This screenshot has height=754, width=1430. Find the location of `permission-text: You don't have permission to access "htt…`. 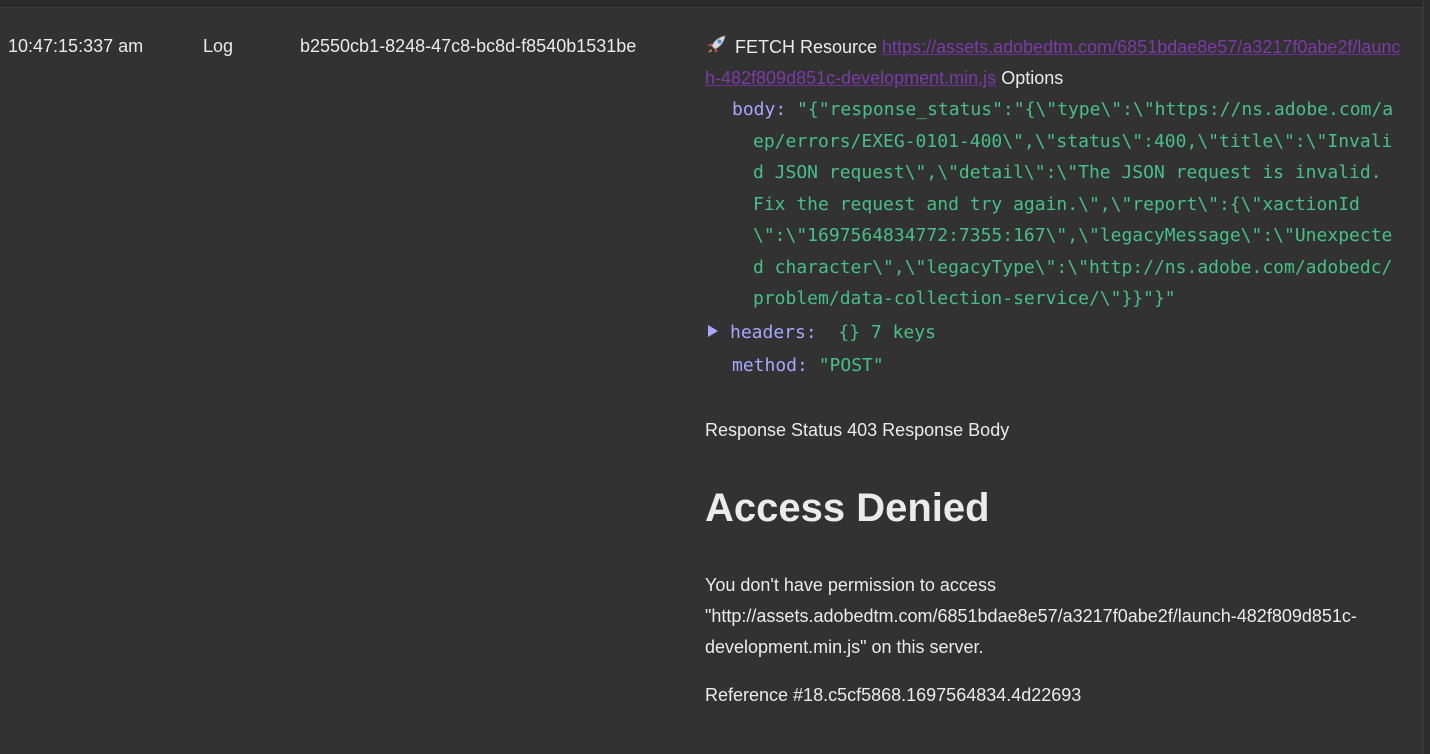

permission-text: You don't have permission to access "htt… is located at coordinates (1031, 615).